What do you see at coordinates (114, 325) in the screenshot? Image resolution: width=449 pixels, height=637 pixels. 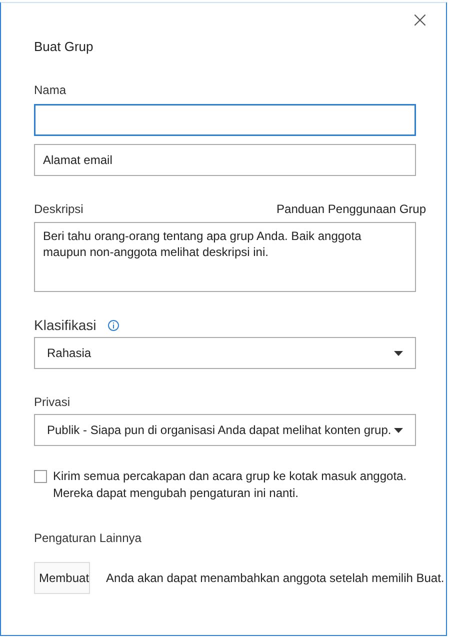 I see `info-icon` at bounding box center [114, 325].